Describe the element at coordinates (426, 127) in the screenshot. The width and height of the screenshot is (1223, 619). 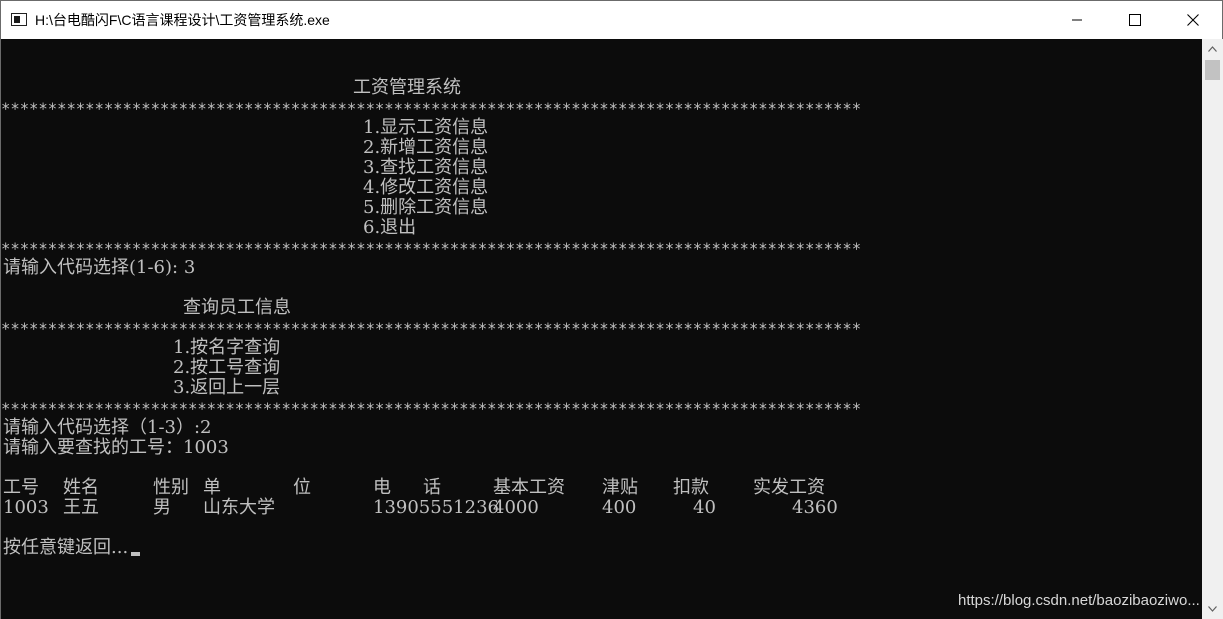
I see `menu-item-display: 1.显示工资信息` at that location.